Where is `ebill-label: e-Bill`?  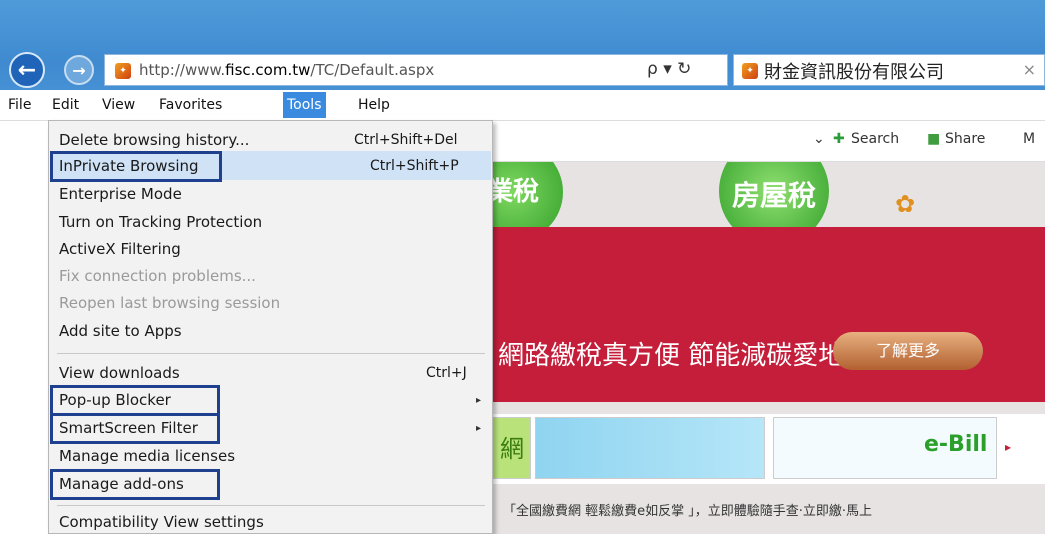 ebill-label: e-Bill is located at coordinates (956, 444).